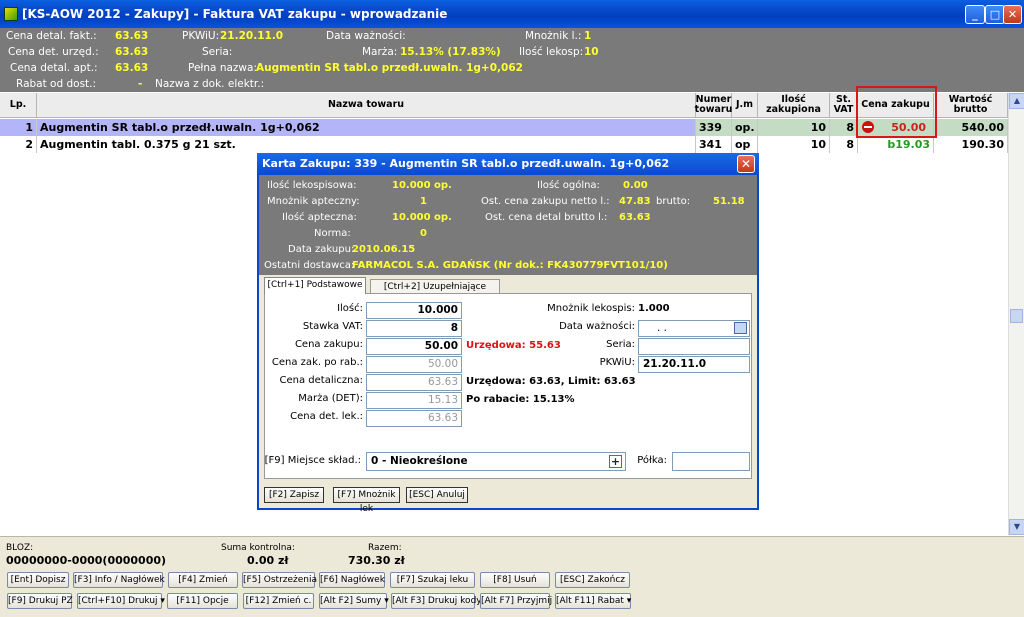  What do you see at coordinates (713, 105) in the screenshot?
I see `col-numer-header: Numer towaru` at bounding box center [713, 105].